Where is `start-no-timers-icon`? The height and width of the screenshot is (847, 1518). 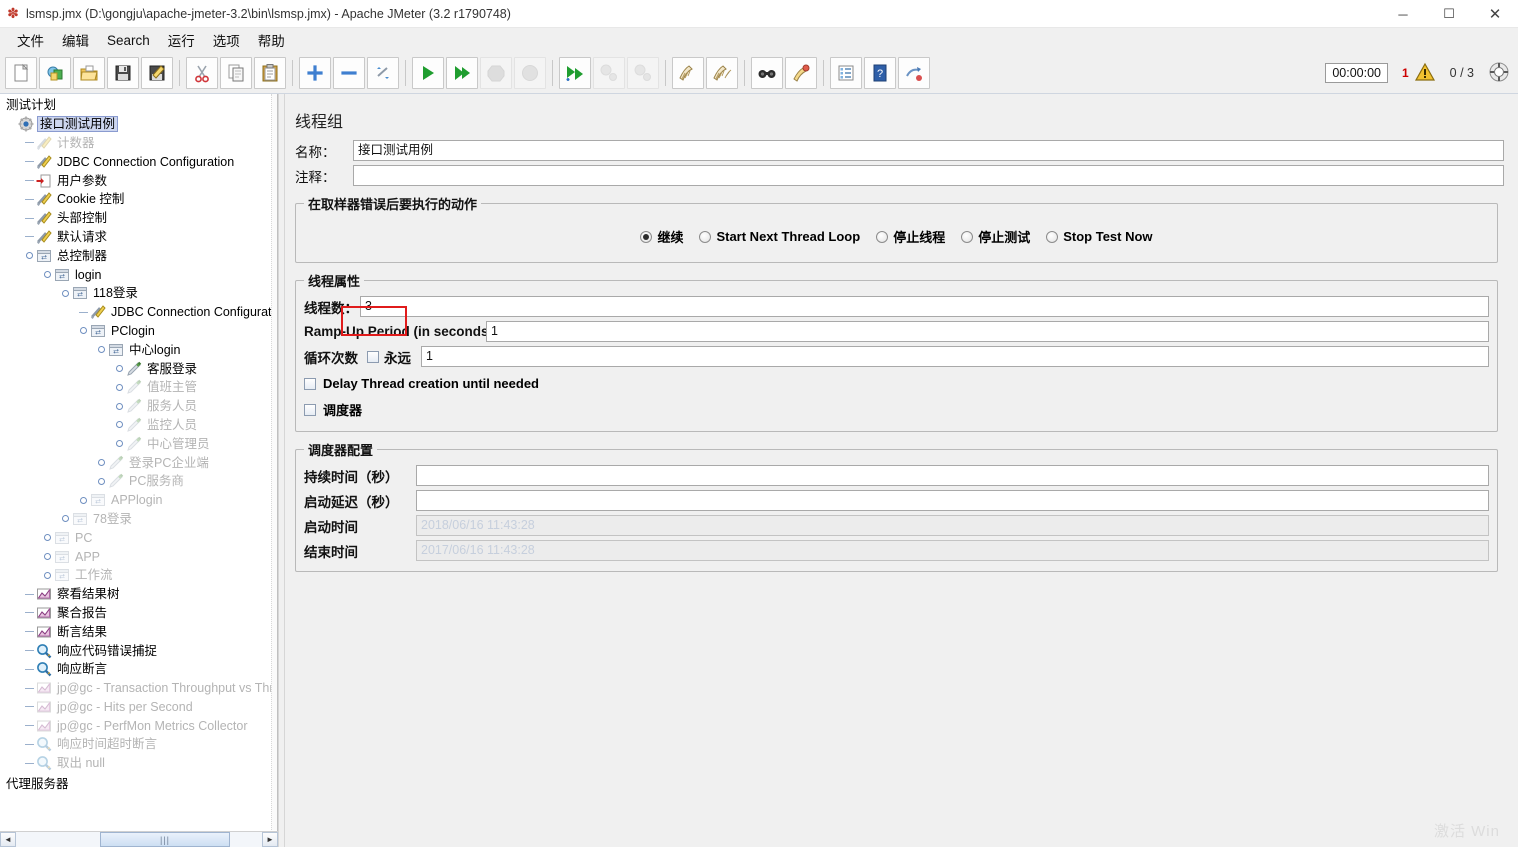
start-no-timers-icon is located at coordinates (462, 72).